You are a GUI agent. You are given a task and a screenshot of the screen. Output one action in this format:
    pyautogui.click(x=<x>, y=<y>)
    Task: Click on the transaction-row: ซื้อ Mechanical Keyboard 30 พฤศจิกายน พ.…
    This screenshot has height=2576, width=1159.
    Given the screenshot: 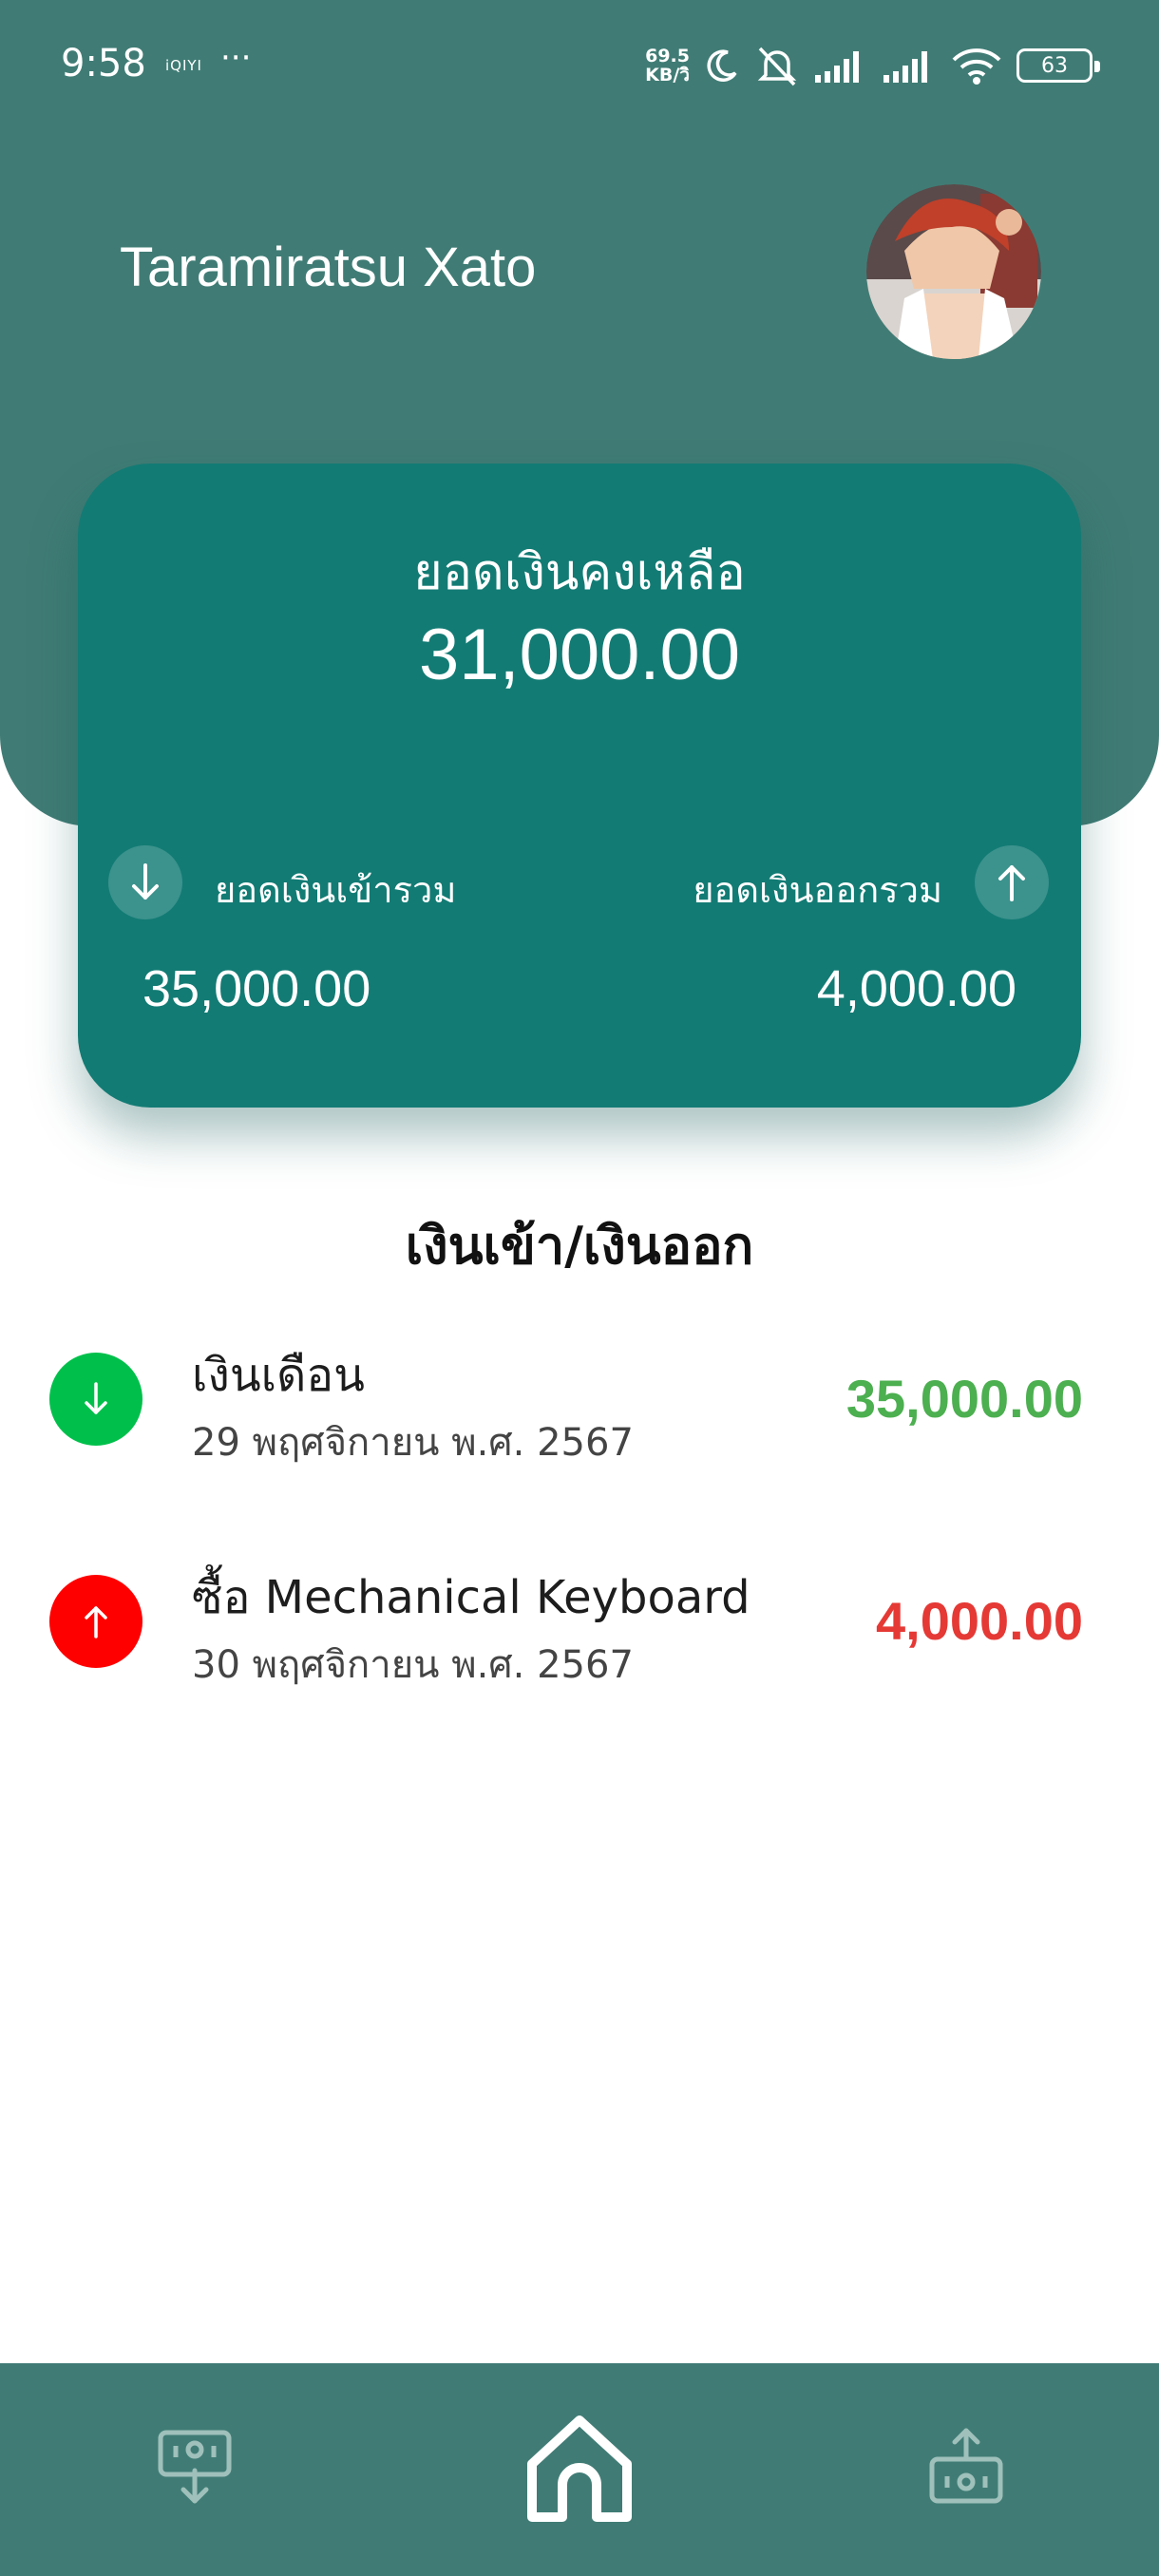 What is the action you would take?
    pyautogui.click(x=579, y=1628)
    